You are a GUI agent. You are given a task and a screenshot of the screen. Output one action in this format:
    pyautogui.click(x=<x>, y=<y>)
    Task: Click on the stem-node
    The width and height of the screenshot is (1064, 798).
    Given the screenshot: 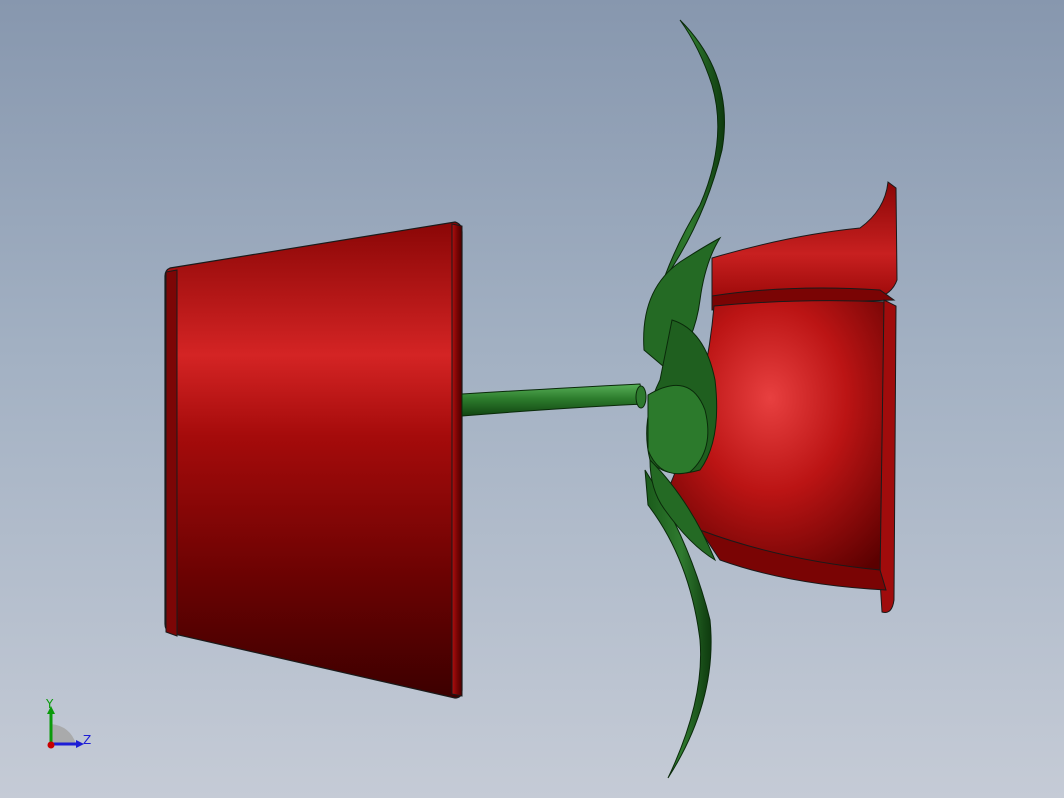 What is the action you would take?
    pyautogui.click(x=641, y=397)
    